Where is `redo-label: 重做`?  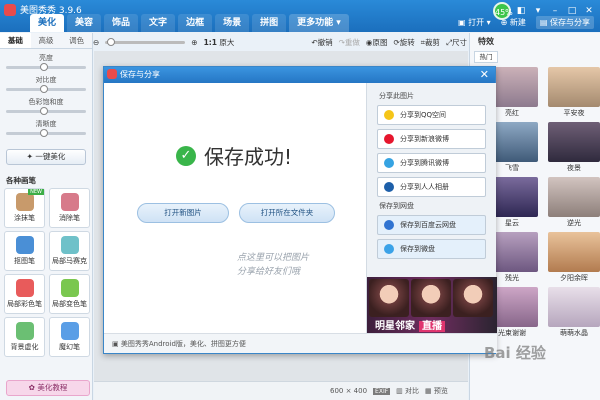 redo-label: 重做 is located at coordinates (352, 42).